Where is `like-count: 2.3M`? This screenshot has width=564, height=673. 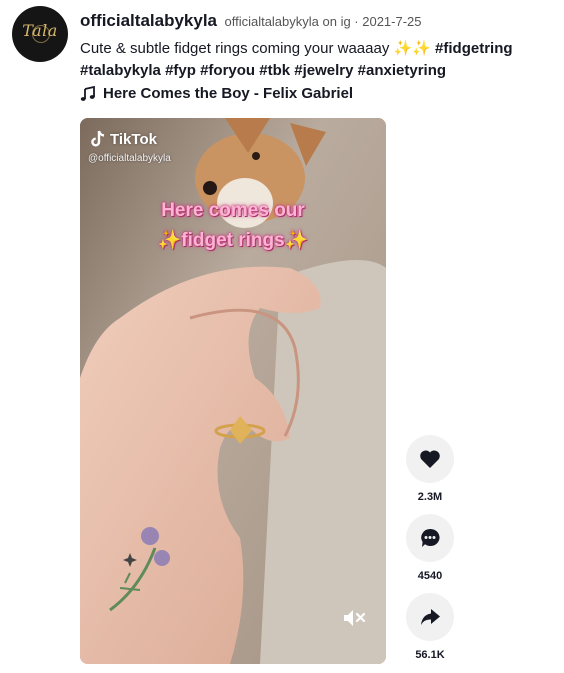 like-count: 2.3M is located at coordinates (430, 497).